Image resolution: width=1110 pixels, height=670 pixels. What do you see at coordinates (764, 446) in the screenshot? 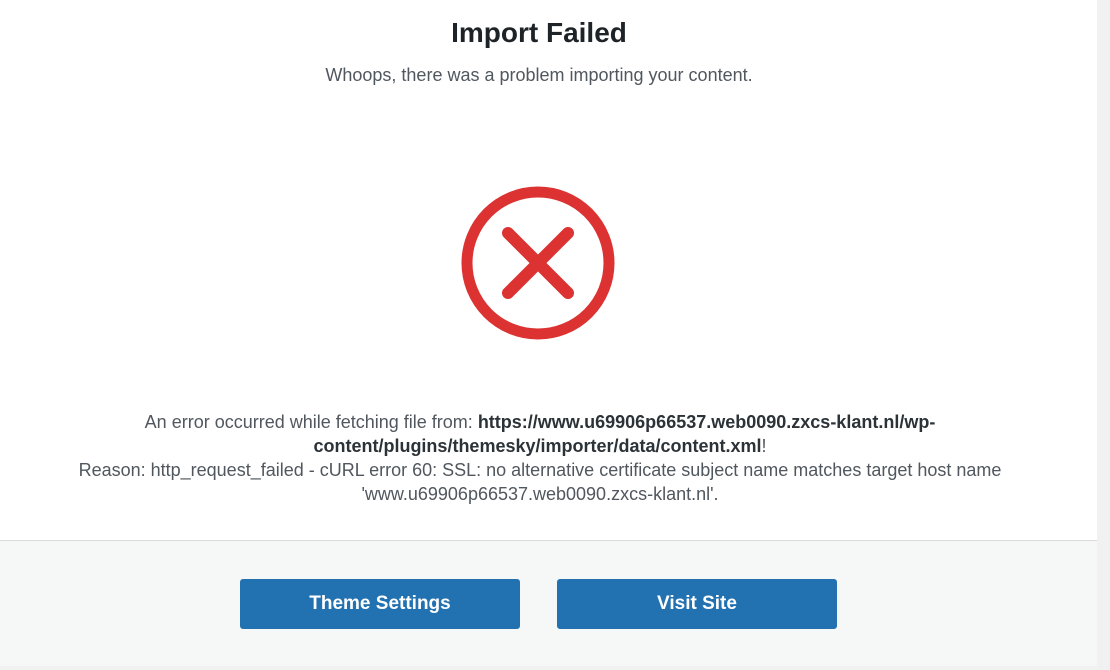
I see `error-url-suffix: !` at bounding box center [764, 446].